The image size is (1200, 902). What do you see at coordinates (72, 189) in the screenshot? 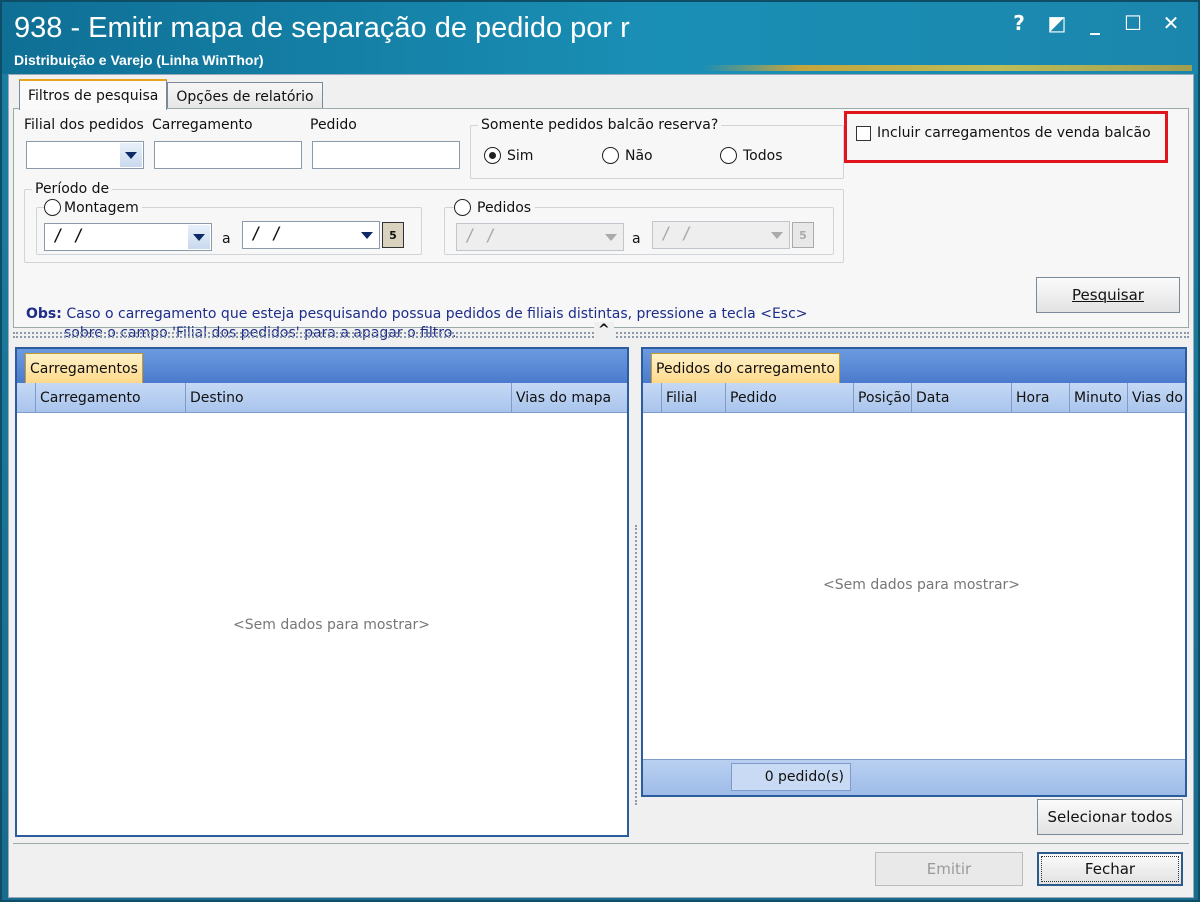
I see `periodo-label: Período de` at bounding box center [72, 189].